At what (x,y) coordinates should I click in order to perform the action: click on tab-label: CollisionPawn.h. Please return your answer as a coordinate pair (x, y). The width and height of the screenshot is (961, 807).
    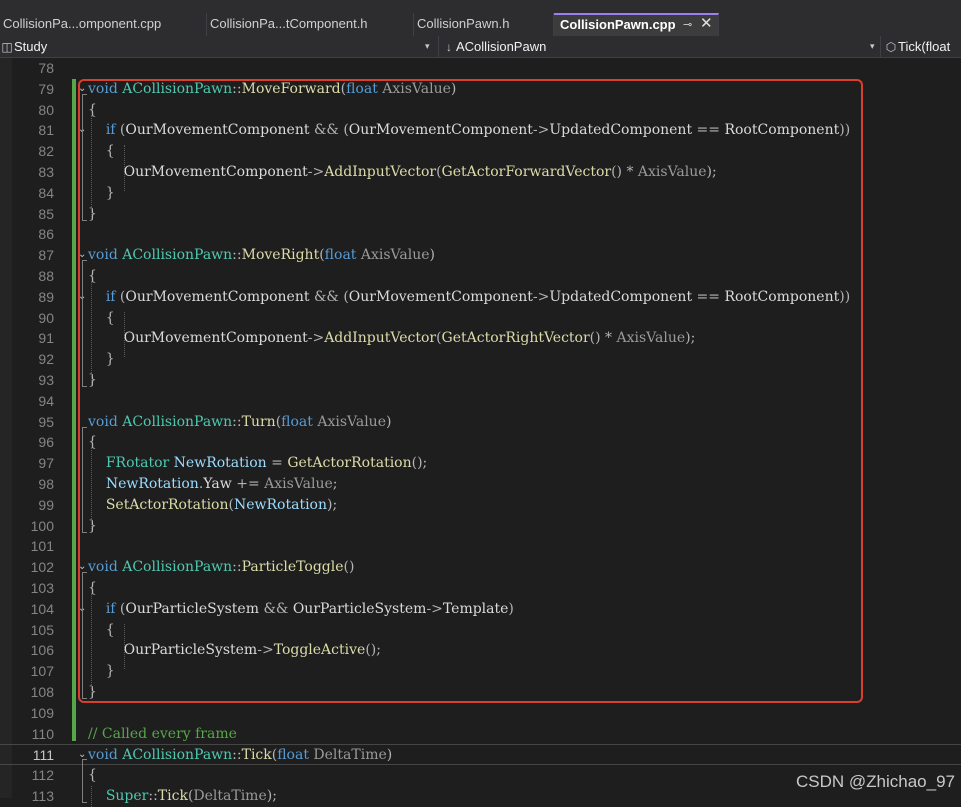
    Looking at the image, I should click on (463, 23).